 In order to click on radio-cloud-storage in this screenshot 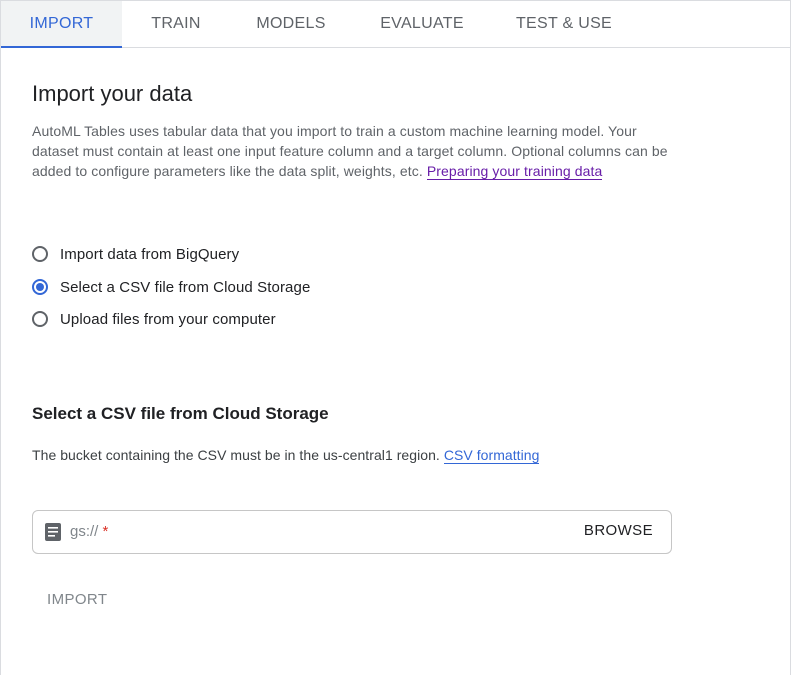, I will do `click(40, 287)`.